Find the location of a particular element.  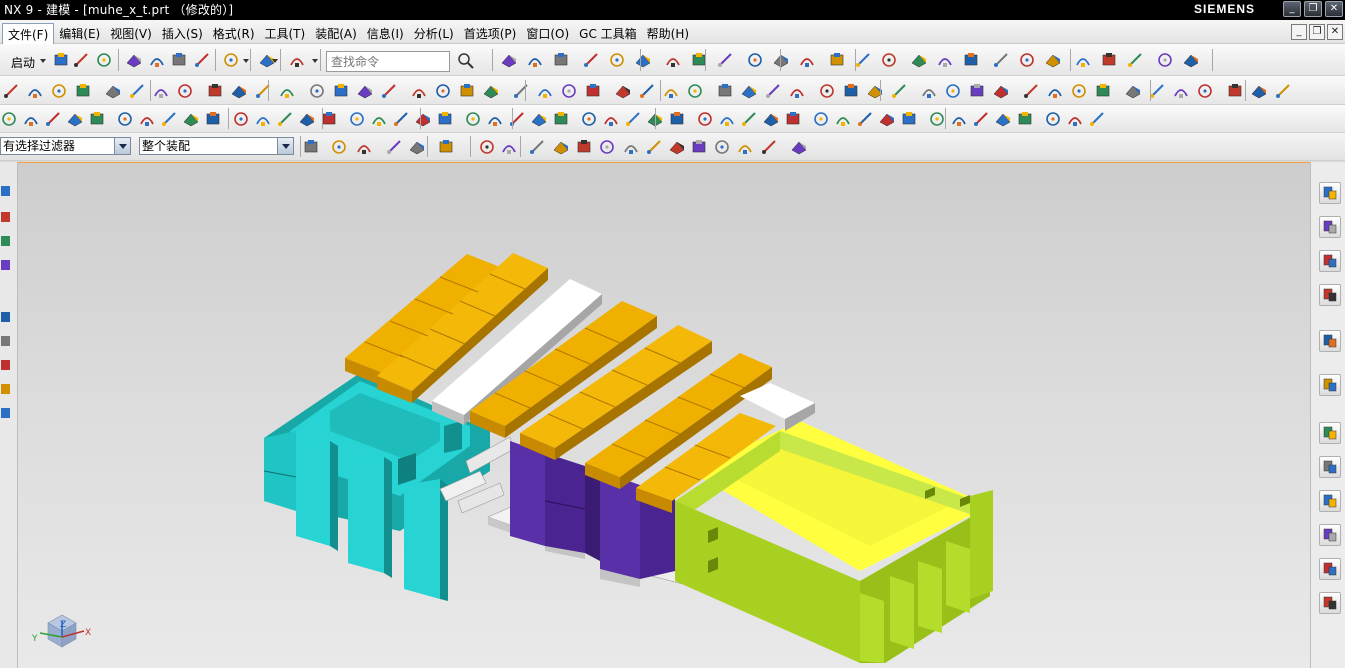

menu-item-11: GC 工具箱 is located at coordinates (608, 34).